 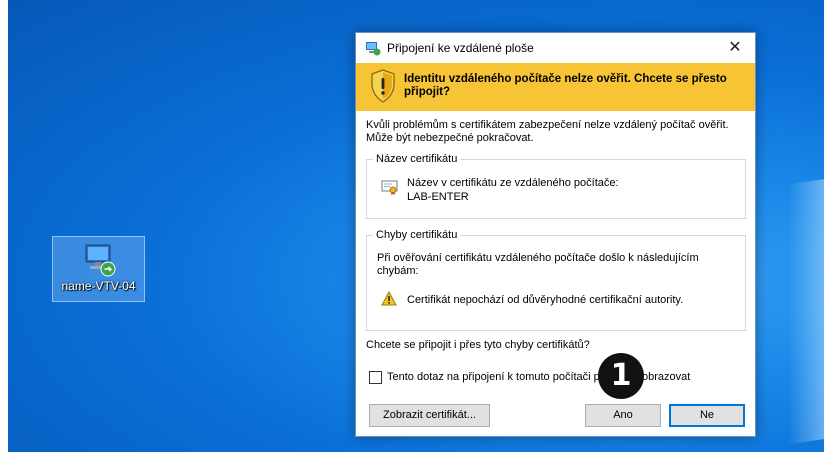 What do you see at coordinates (375, 377) in the screenshot?
I see `dont-ask-checkbox` at bounding box center [375, 377].